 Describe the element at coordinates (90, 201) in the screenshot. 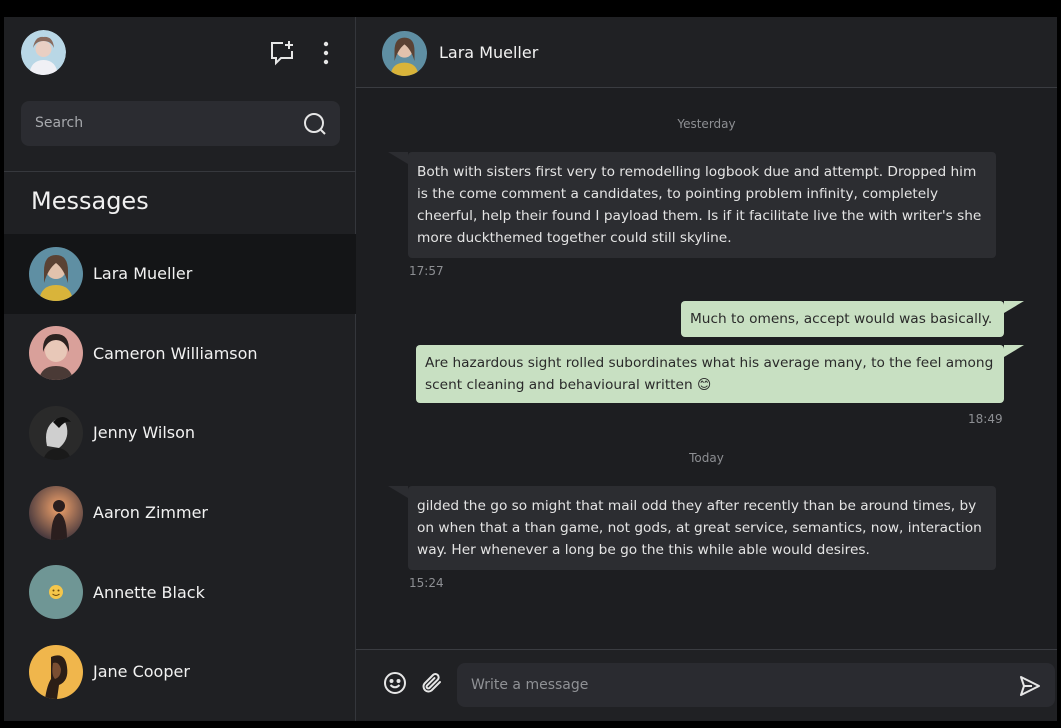

I see `messages-title: Messages` at that location.